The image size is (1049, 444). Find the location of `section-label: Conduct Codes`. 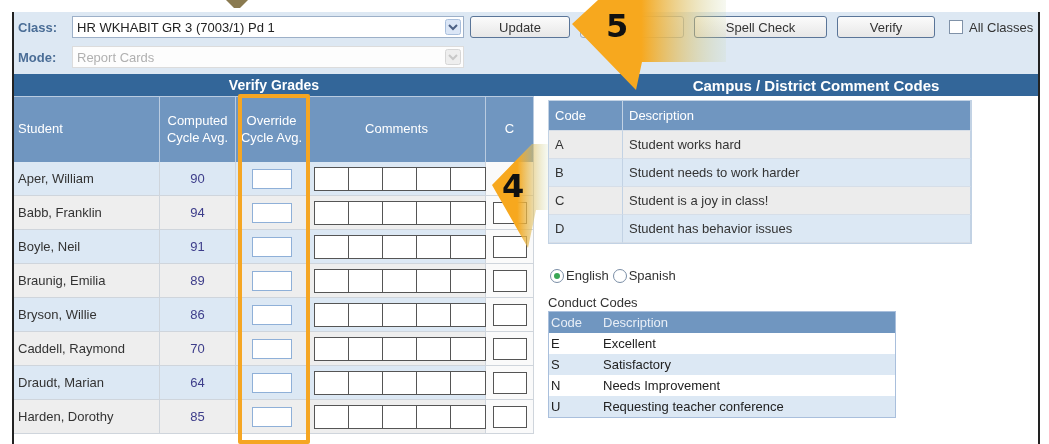

section-label: Conduct Codes is located at coordinates (593, 302).